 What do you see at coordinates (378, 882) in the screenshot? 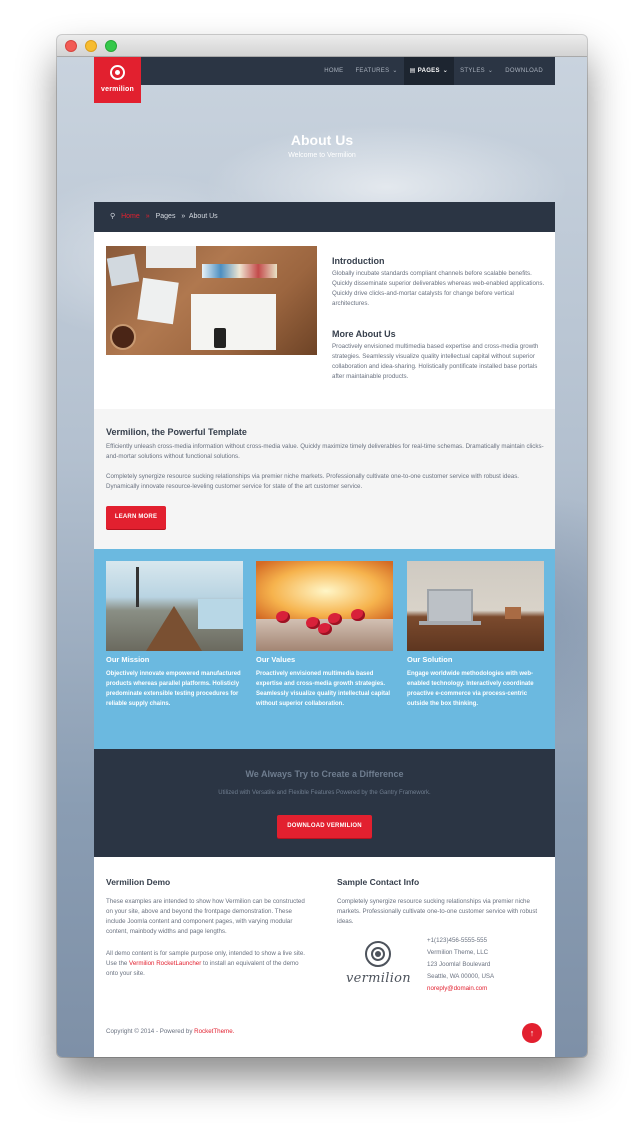
I see `contact-heading: Sample Contact Info` at bounding box center [378, 882].